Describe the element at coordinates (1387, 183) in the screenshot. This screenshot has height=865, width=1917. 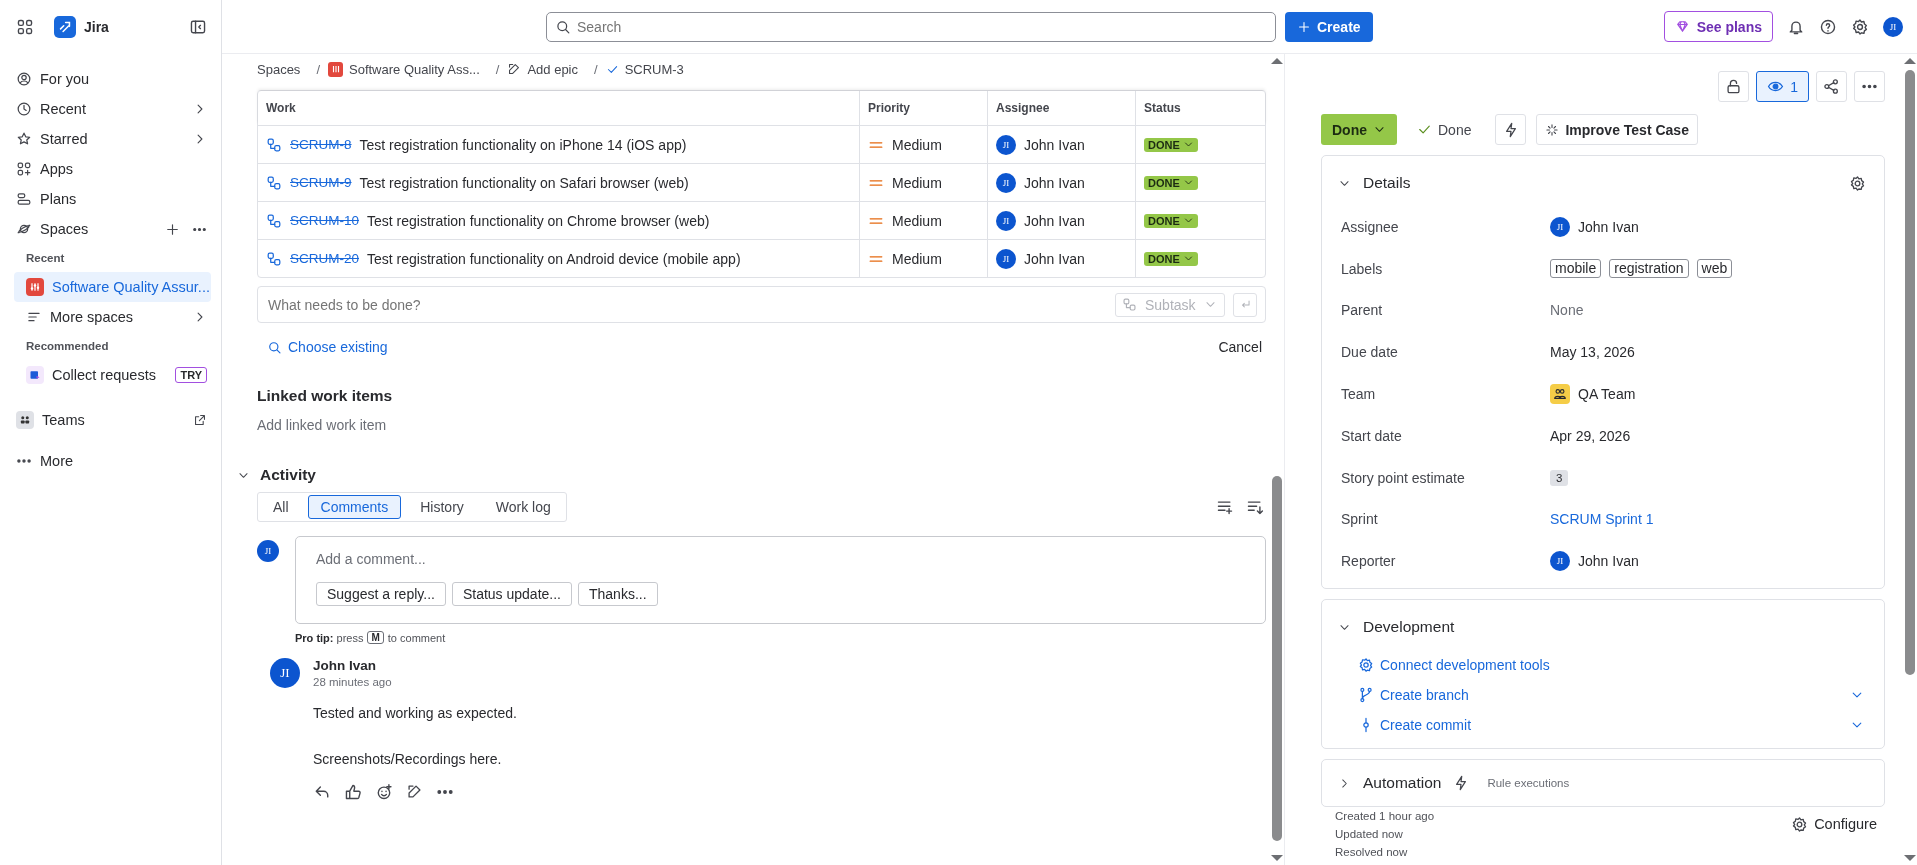
I see `card-title: Details` at that location.